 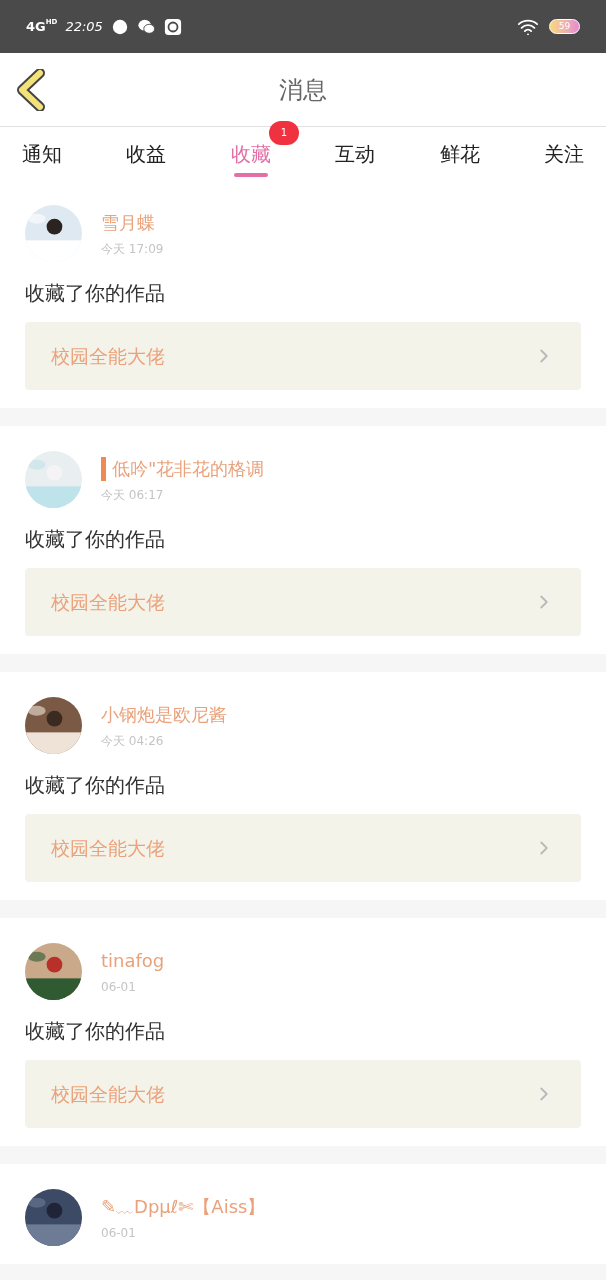 What do you see at coordinates (355, 154) in the screenshot?
I see `tab: 互动` at bounding box center [355, 154].